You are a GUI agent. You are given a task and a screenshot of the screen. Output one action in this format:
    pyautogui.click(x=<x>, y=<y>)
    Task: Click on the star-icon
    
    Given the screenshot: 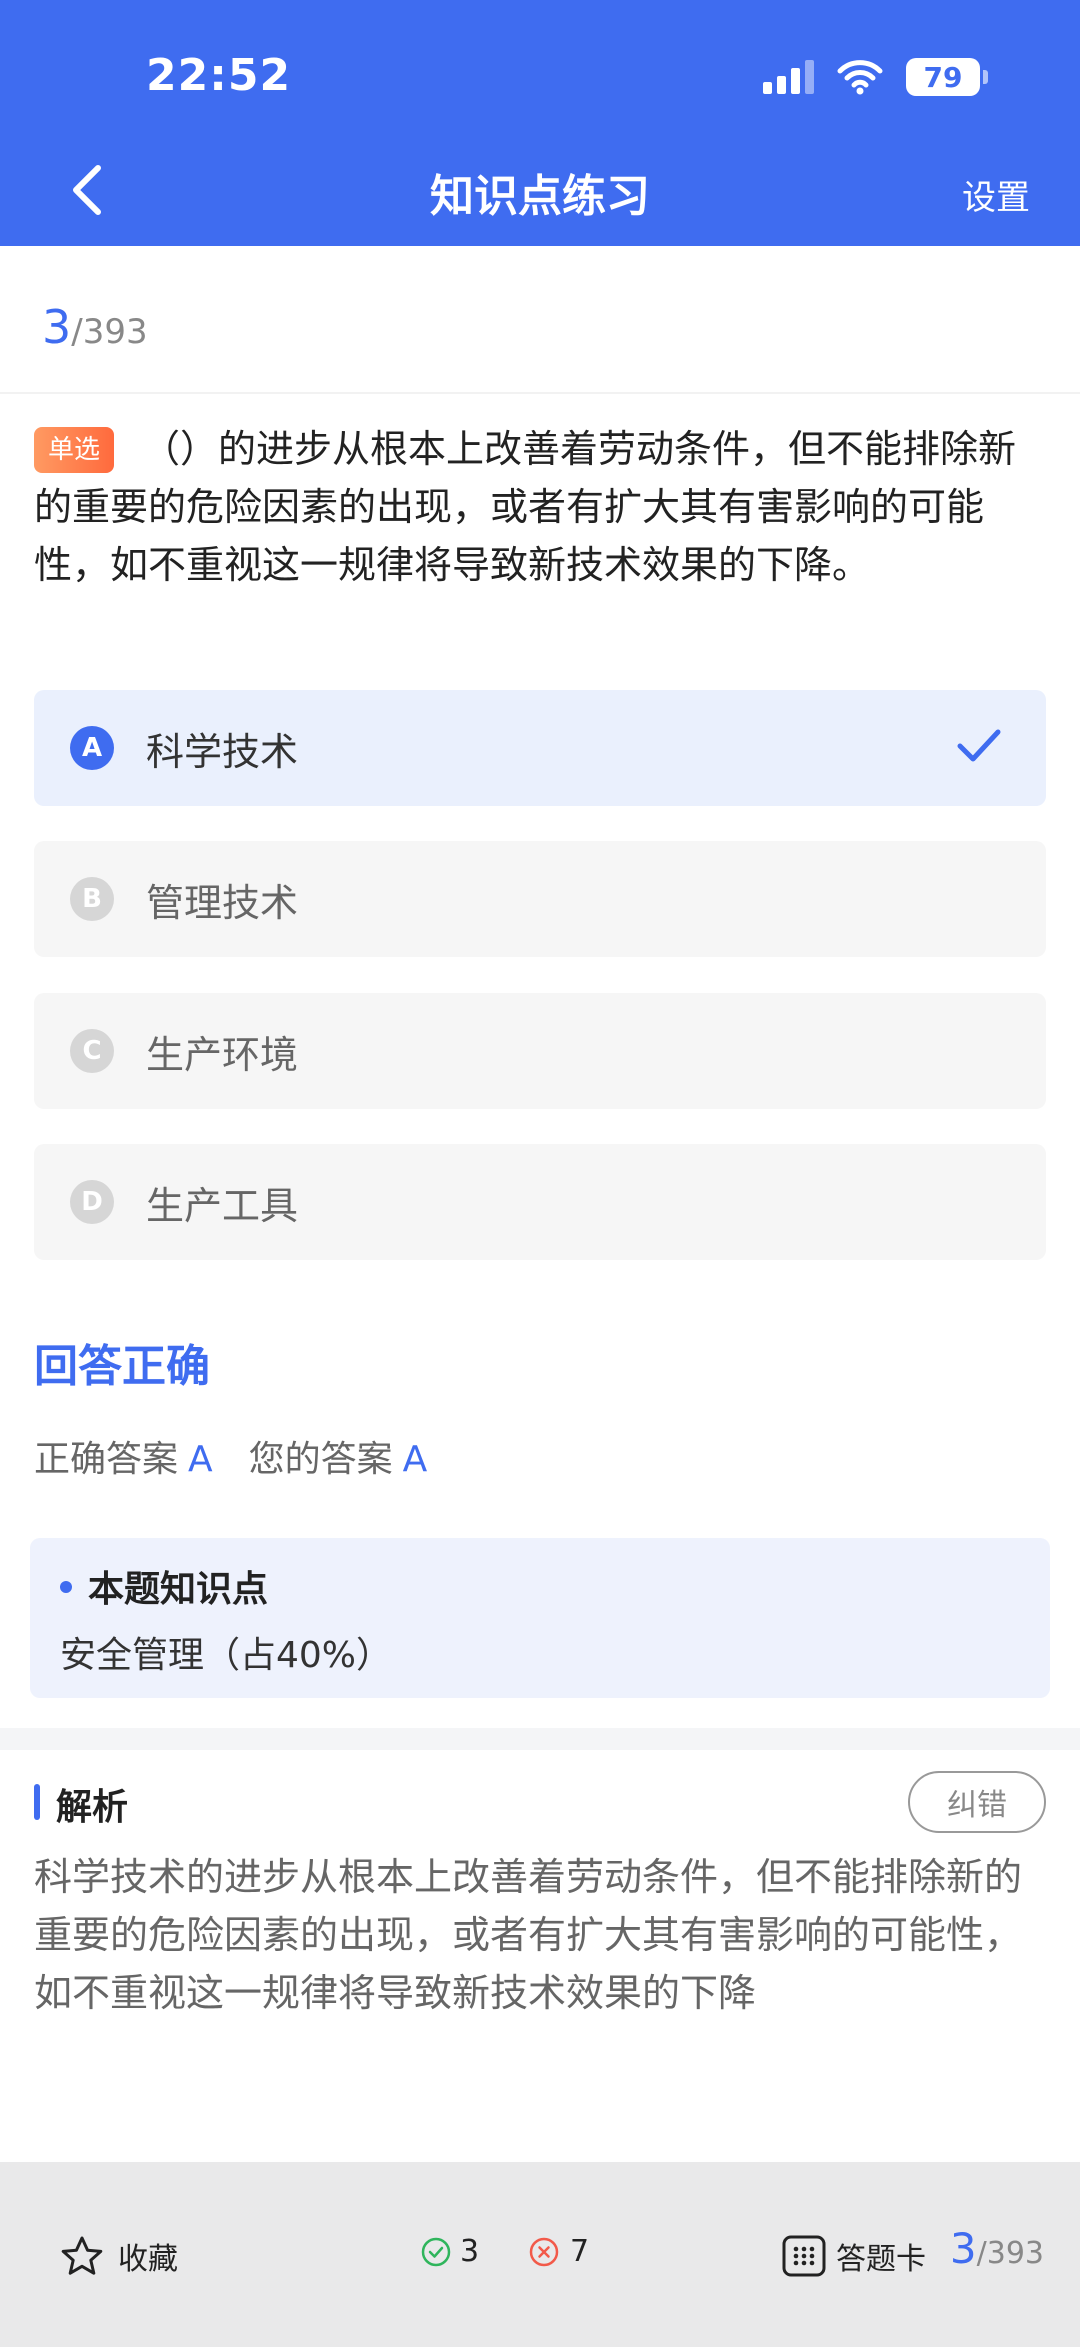 What is the action you would take?
    pyautogui.click(x=82, y=2255)
    